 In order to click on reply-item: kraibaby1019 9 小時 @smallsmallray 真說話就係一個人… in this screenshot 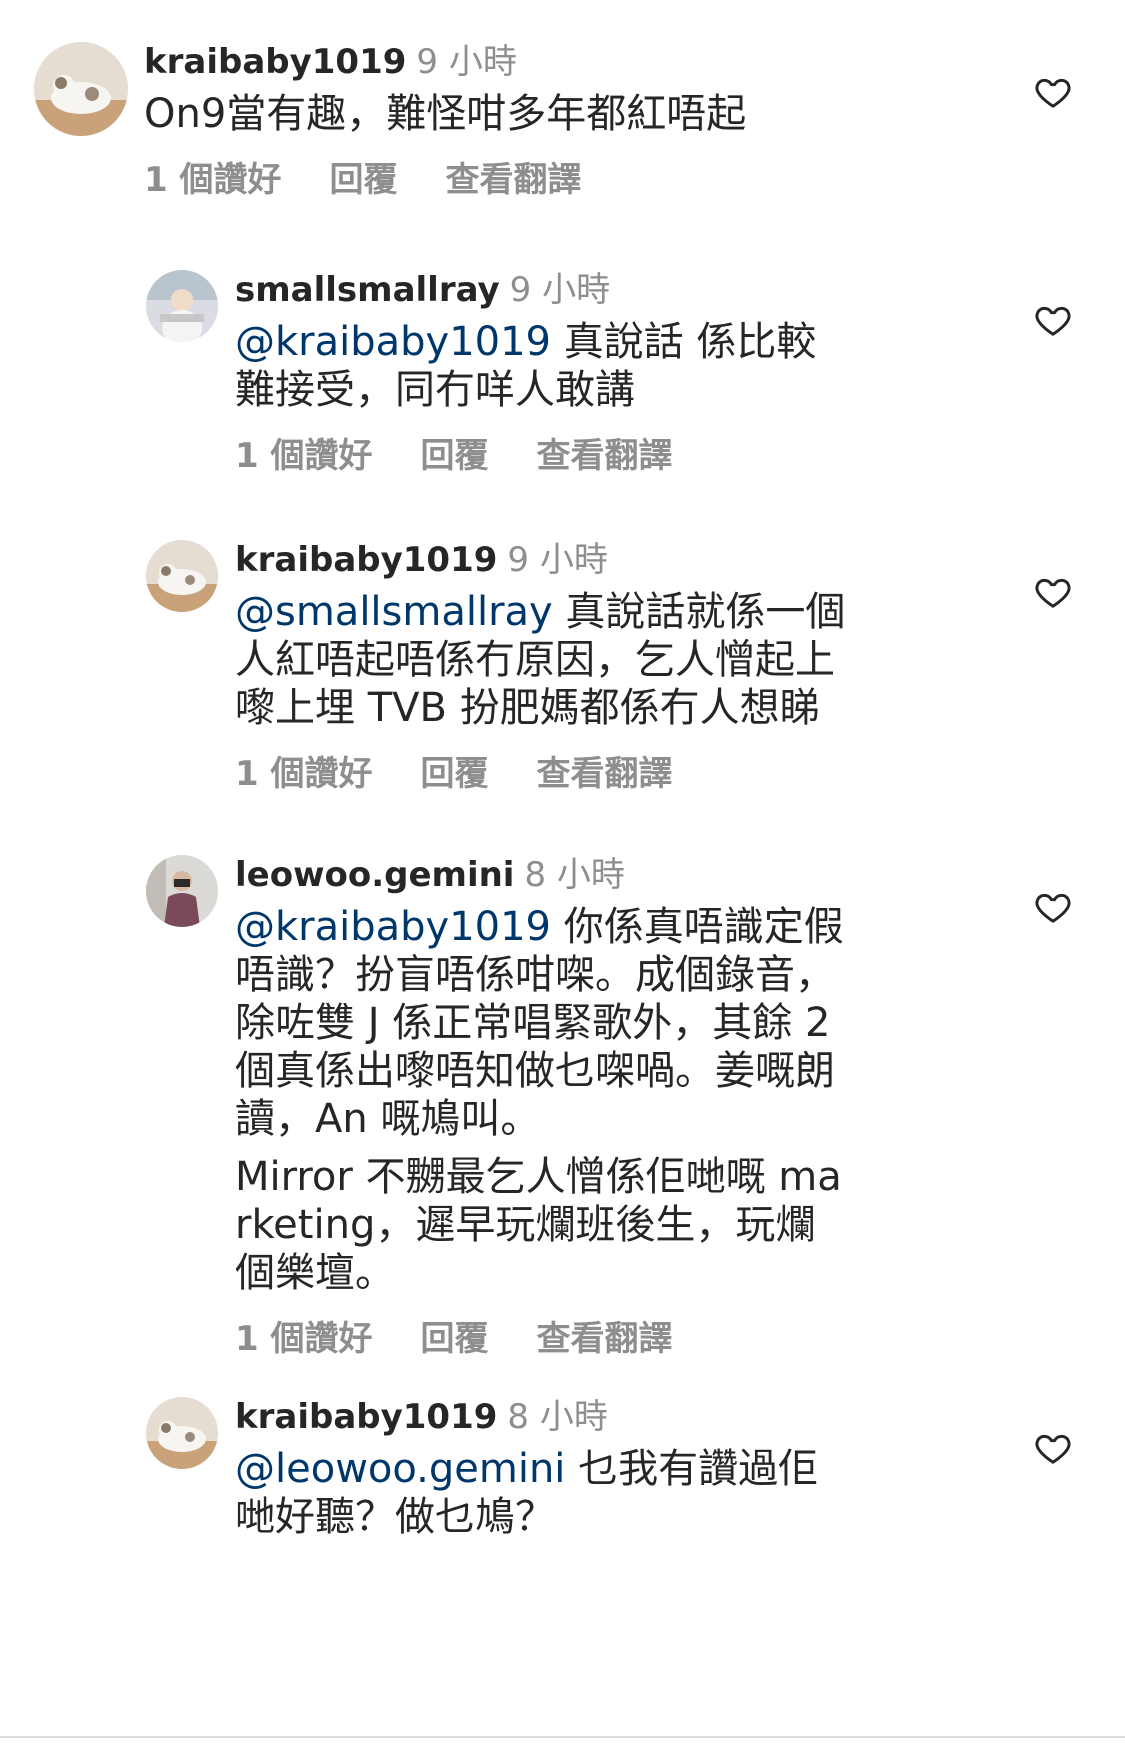, I will do `click(635, 670)`.